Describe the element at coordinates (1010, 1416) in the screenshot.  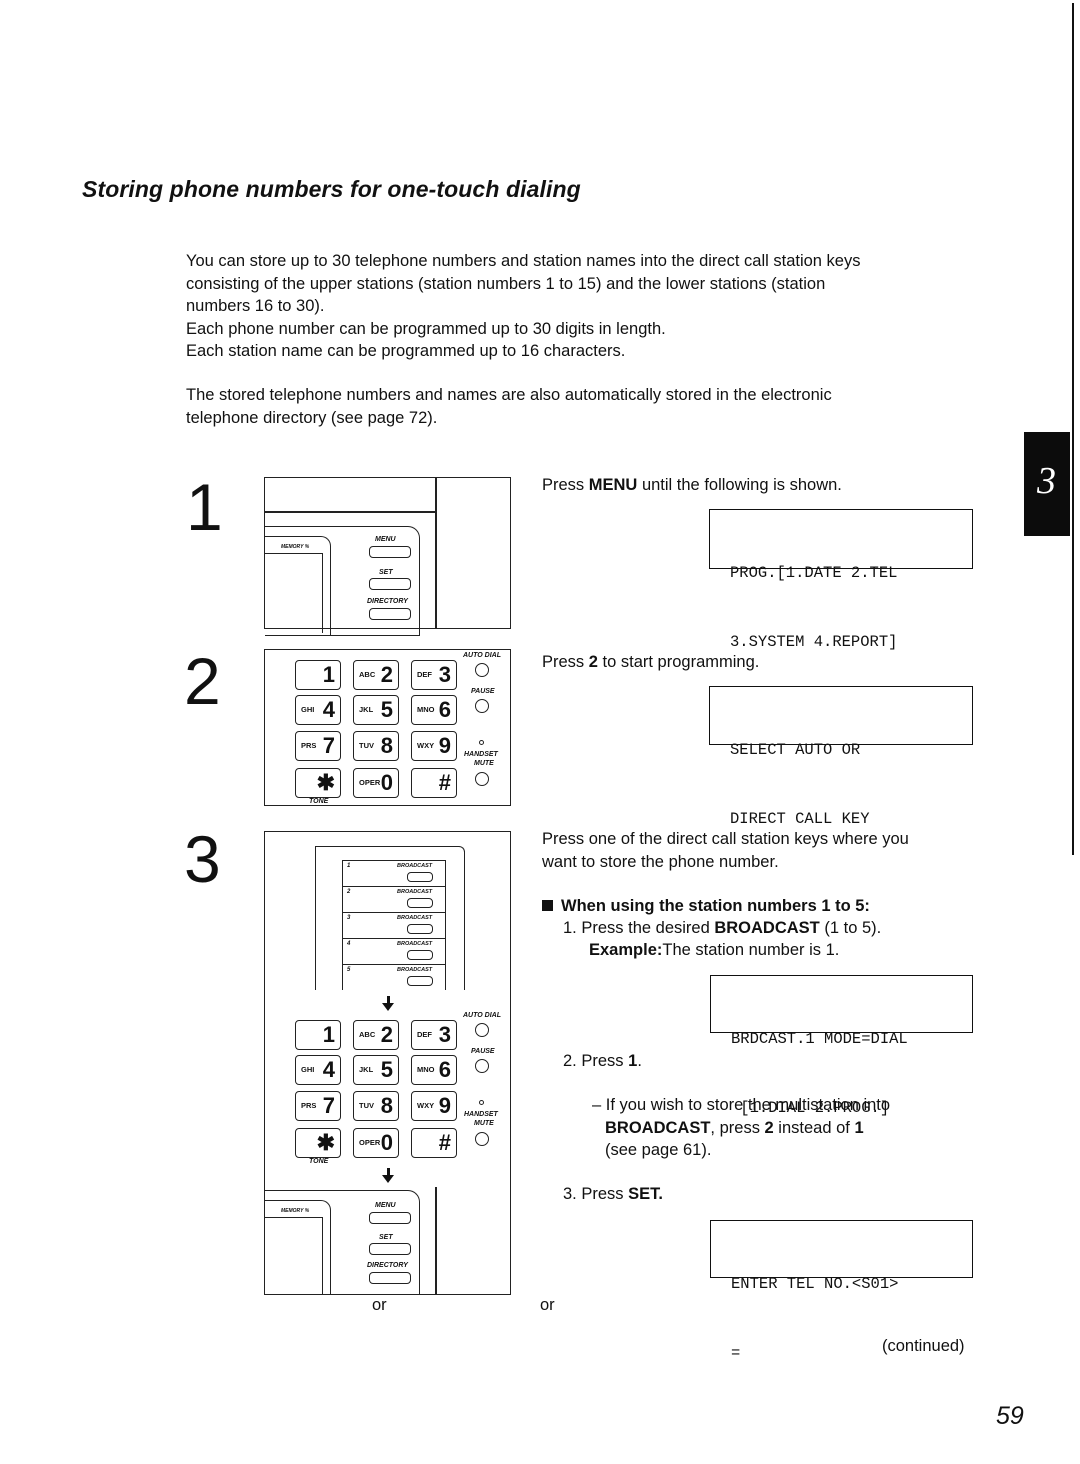
I see `page-number: 59` at that location.